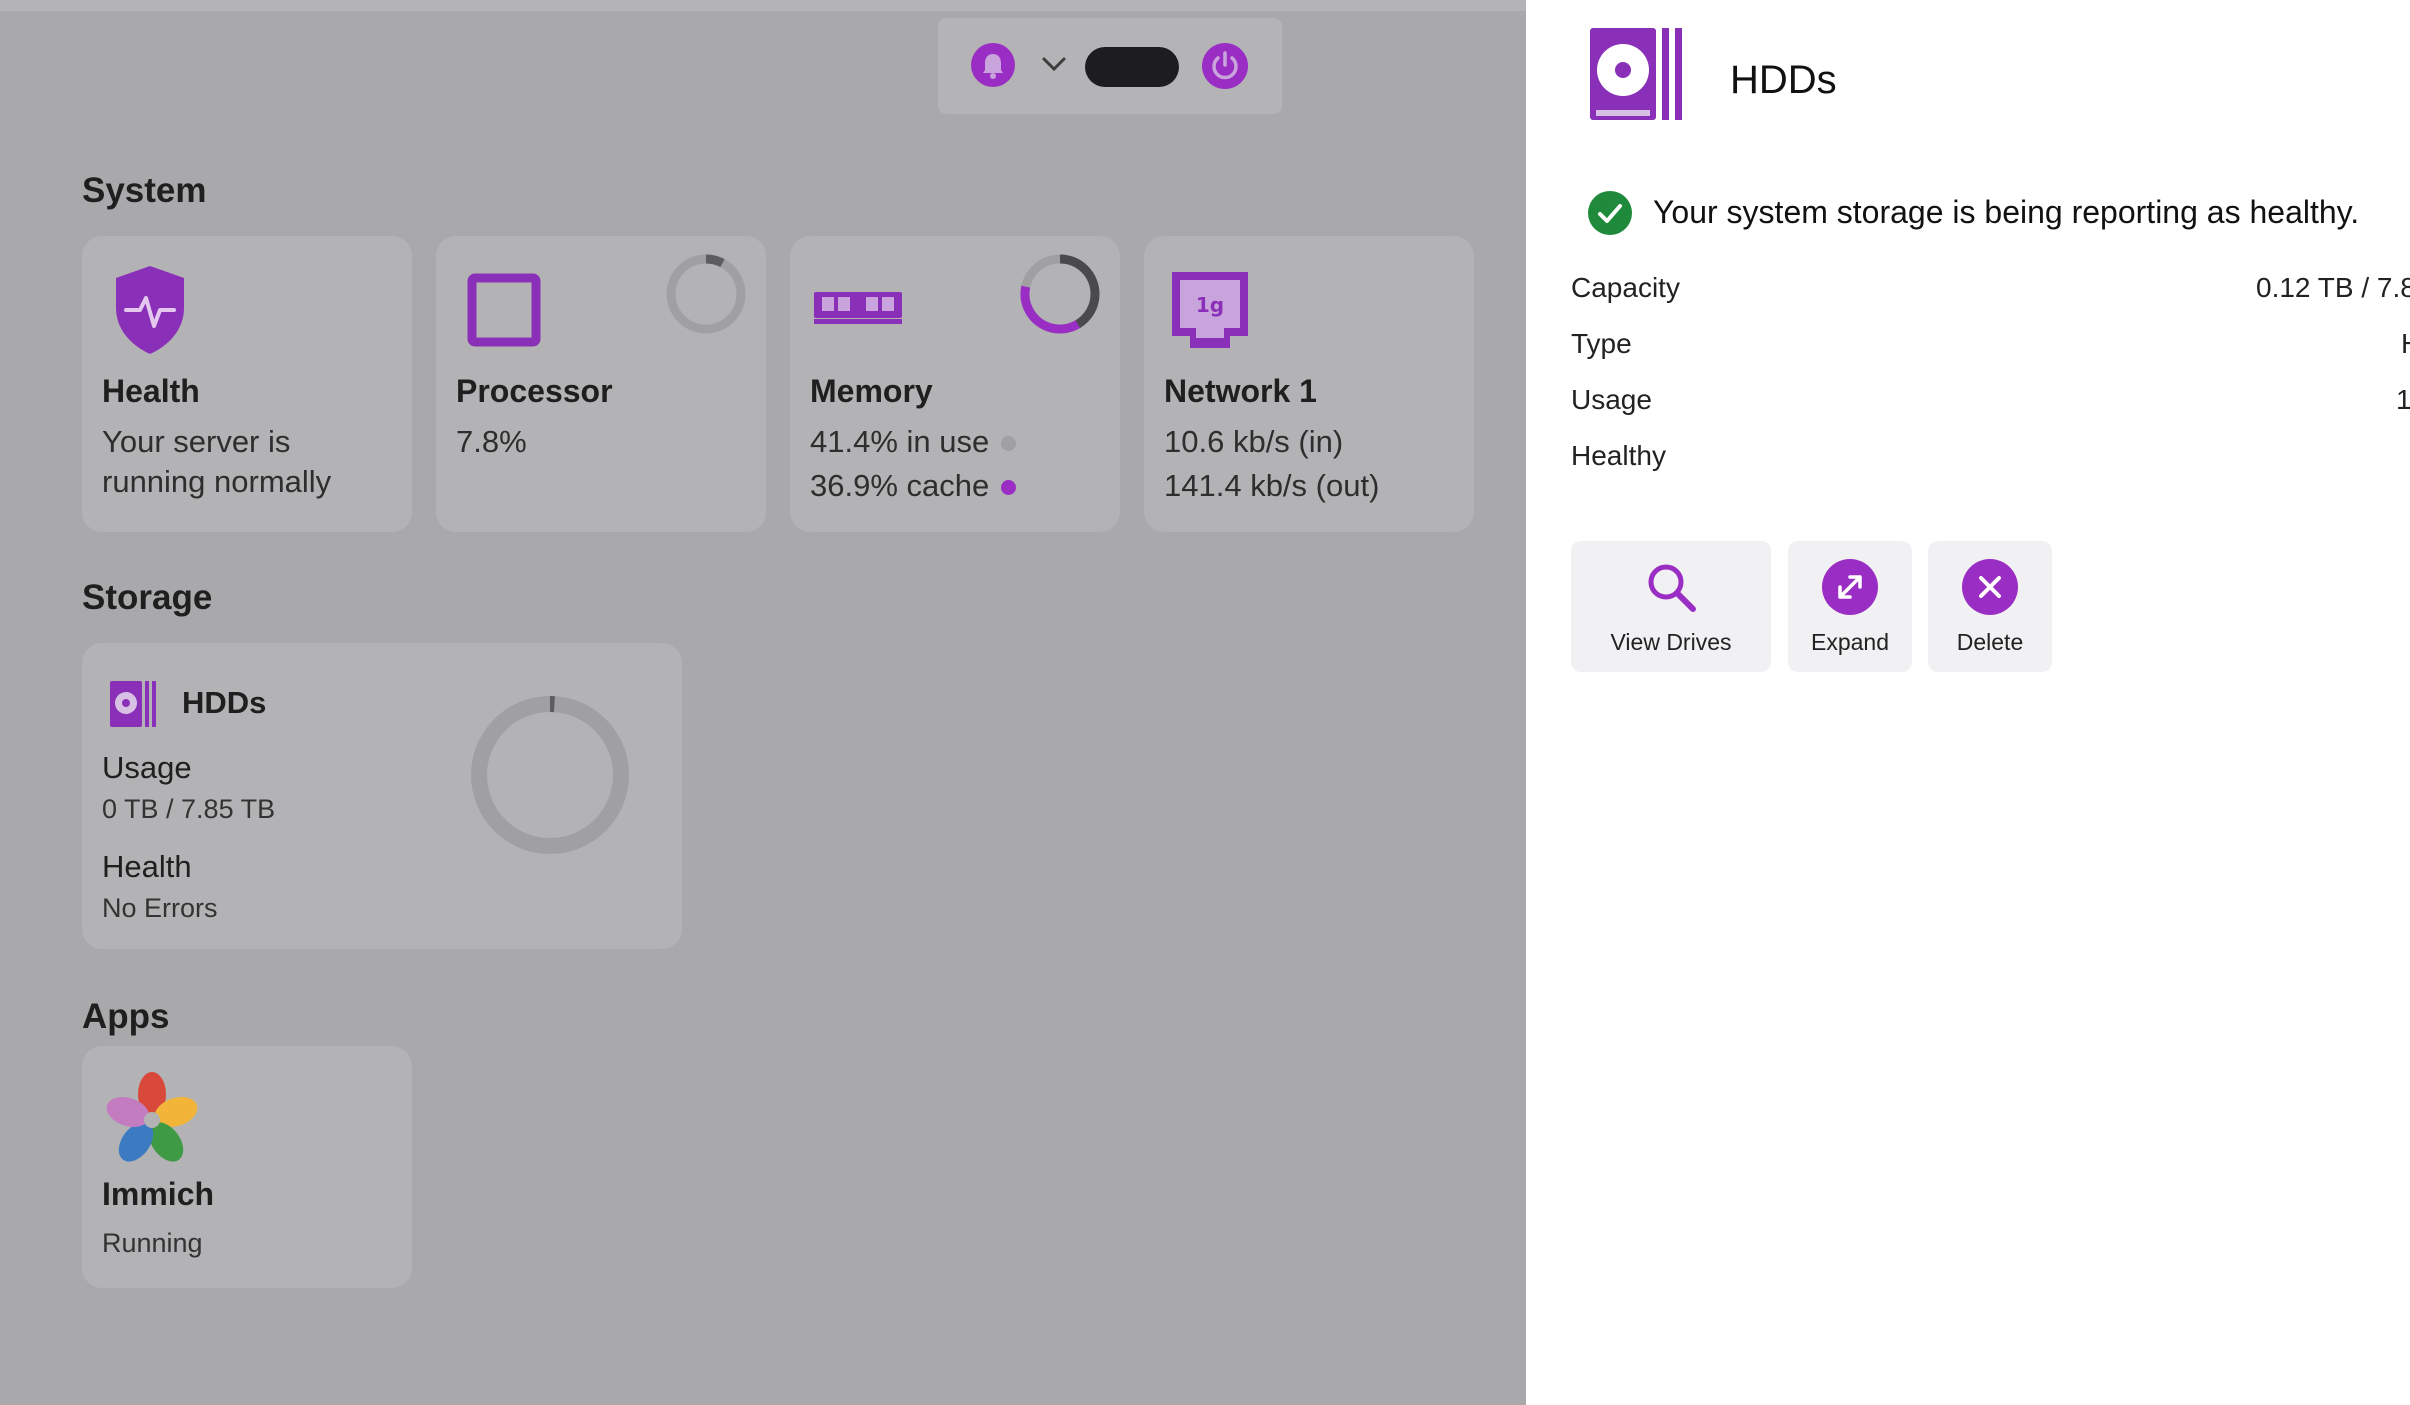 The width and height of the screenshot is (2410, 1405). I want to click on storage-usage-value: 0 TB / 7.85 TB, so click(189, 809).